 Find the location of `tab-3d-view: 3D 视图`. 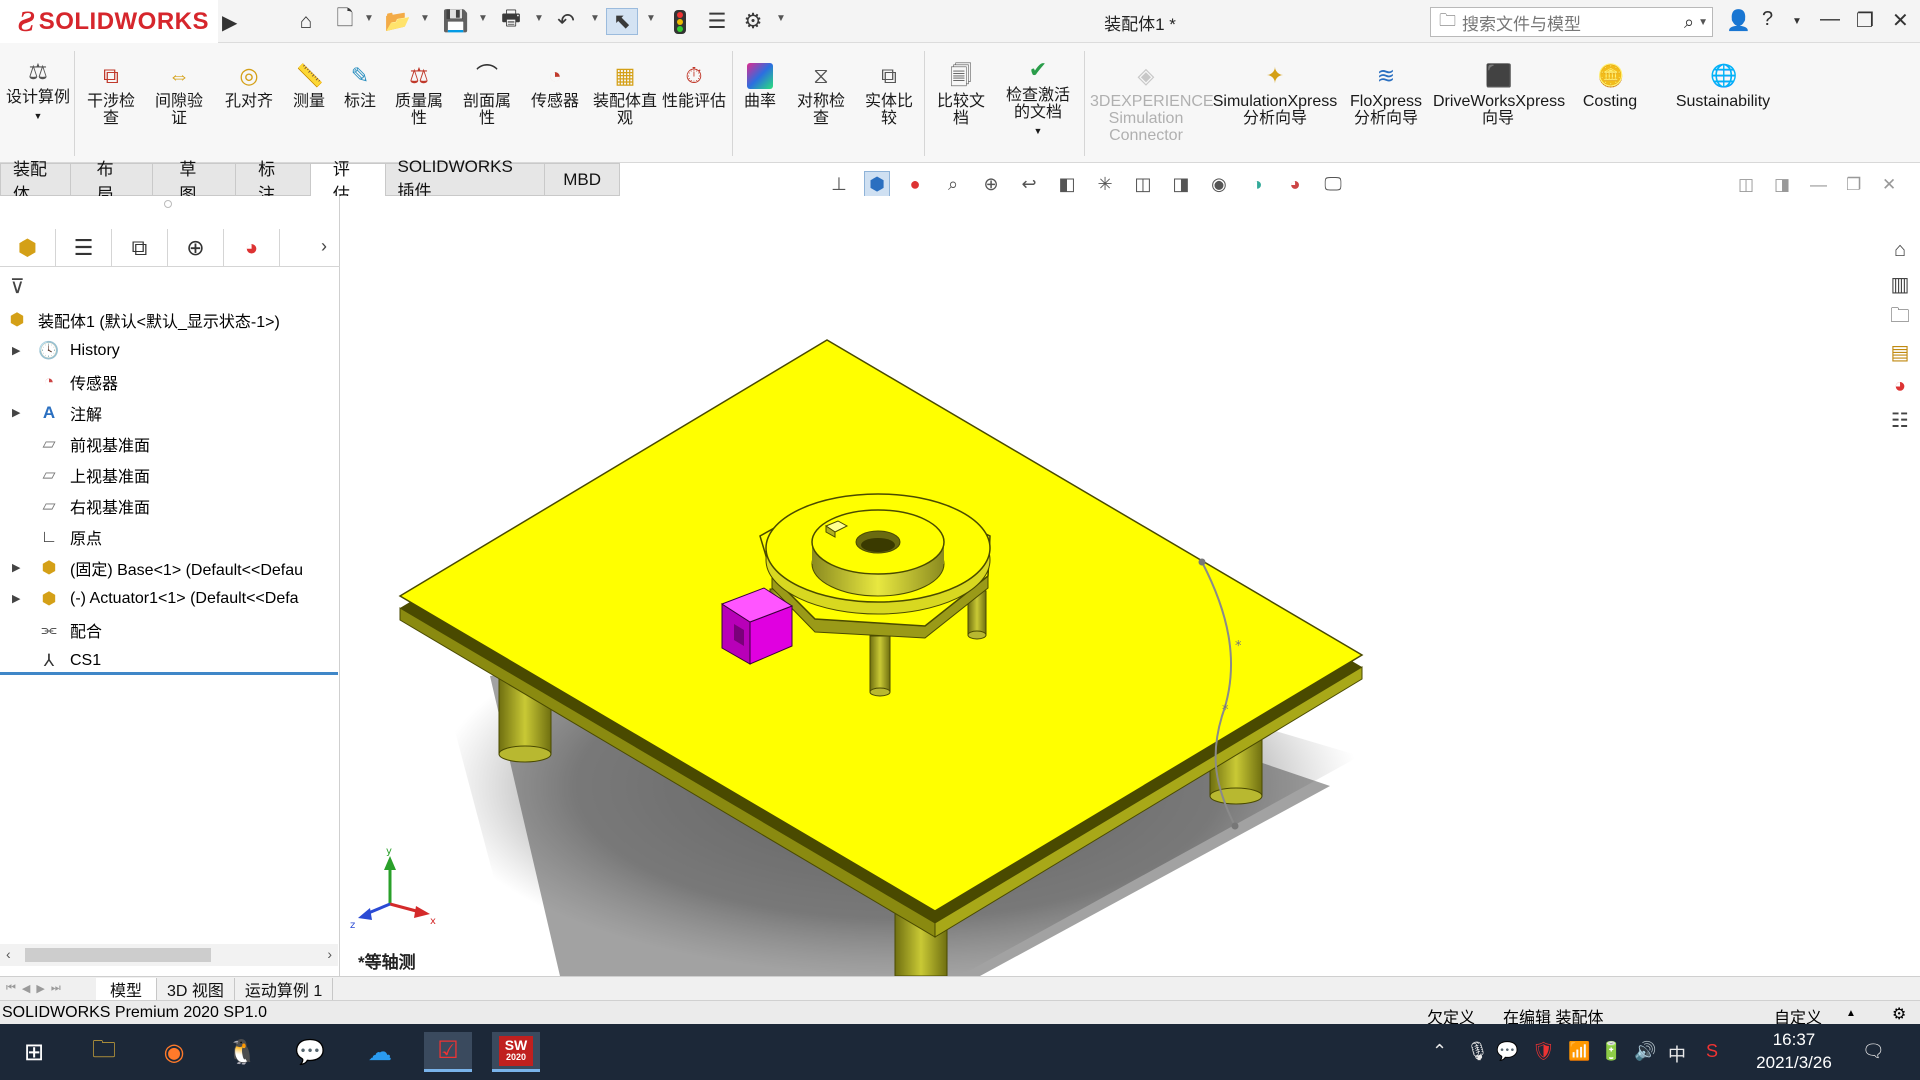

tab-3d-view: 3D 视图 is located at coordinates (196, 988).